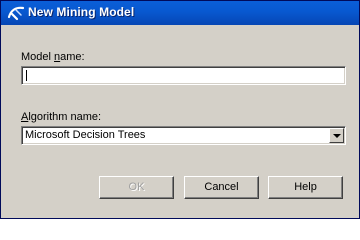 The width and height of the screenshot is (360, 240). What do you see at coordinates (61, 117) in the screenshot?
I see `algorithm-name-label: Algorithm name:` at bounding box center [61, 117].